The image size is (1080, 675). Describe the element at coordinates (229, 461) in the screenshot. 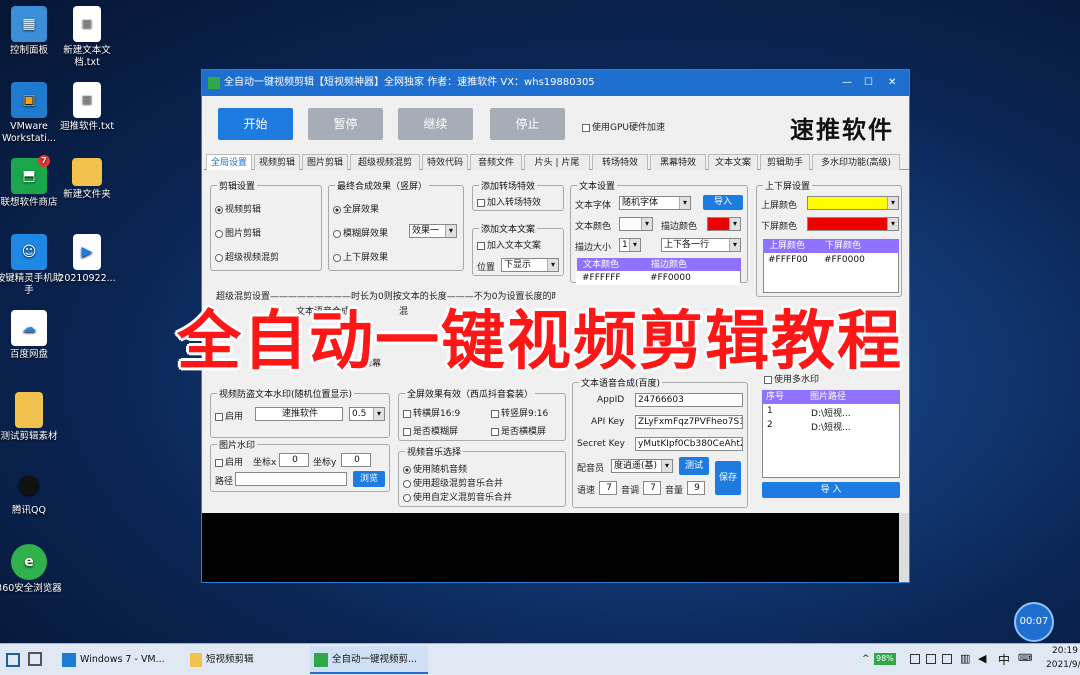

I see `image-watermark-enable-checkbox: 启用` at that location.